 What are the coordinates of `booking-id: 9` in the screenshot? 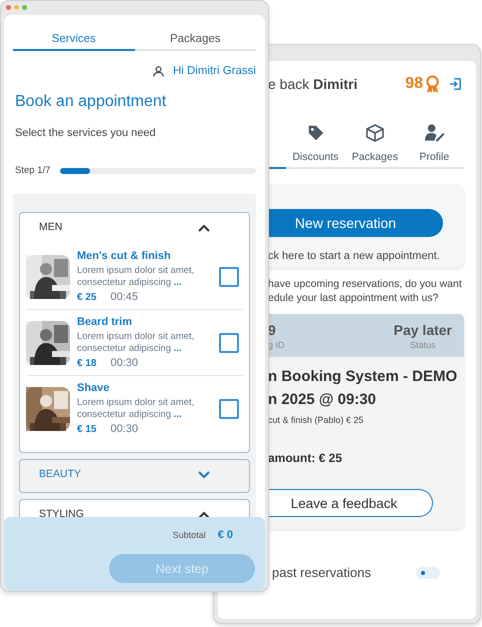 It's located at (272, 330).